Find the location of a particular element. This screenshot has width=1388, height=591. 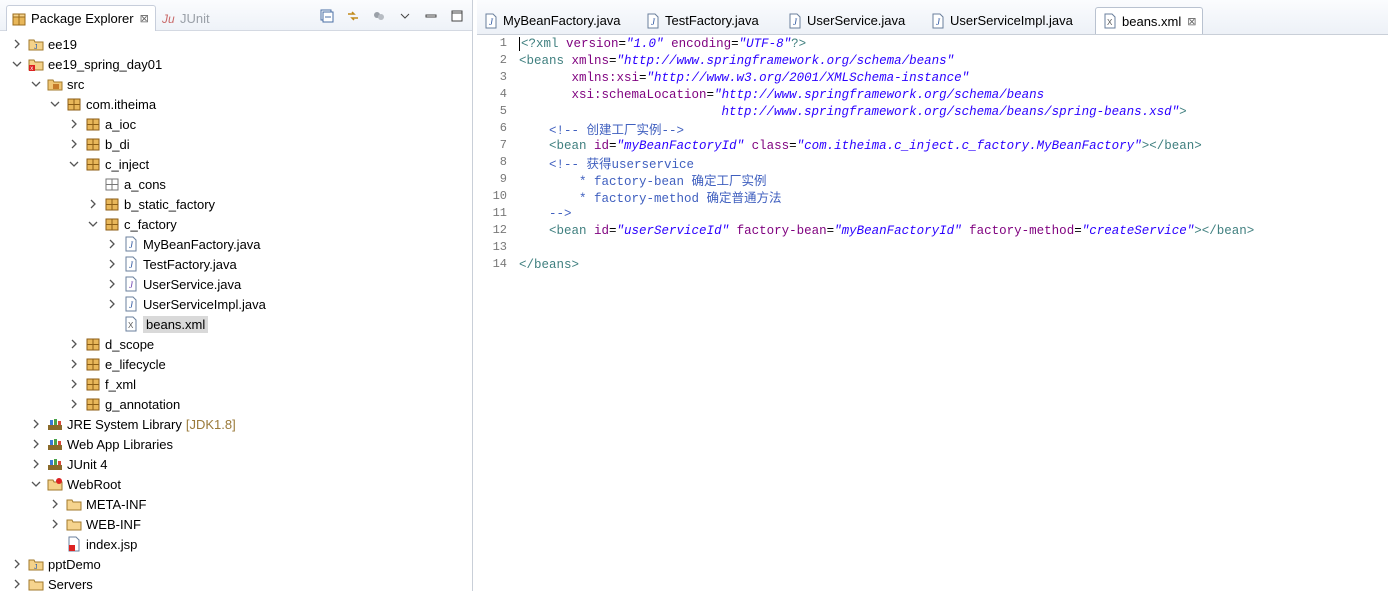

view-menu-icon is located at coordinates (405, 16).